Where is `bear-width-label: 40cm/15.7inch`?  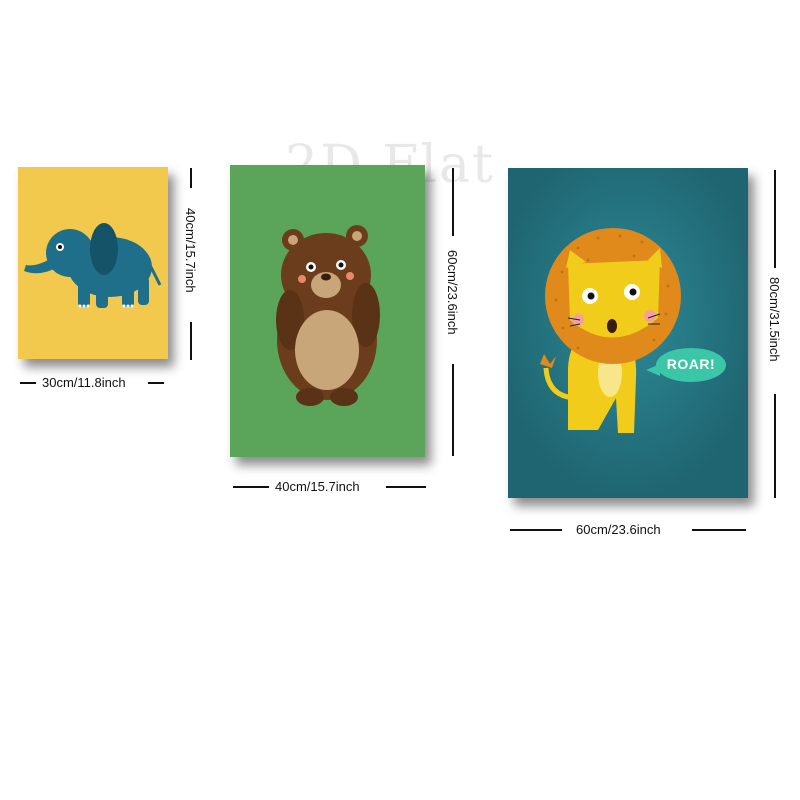
bear-width-label: 40cm/15.7inch is located at coordinates (317, 486).